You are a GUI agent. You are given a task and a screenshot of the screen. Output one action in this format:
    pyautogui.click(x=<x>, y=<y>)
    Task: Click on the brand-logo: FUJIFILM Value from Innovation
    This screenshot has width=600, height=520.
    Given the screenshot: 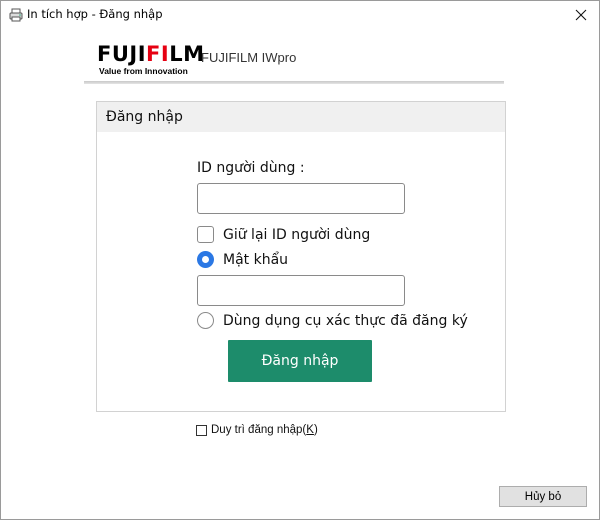 What is the action you would take?
    pyautogui.click(x=150, y=59)
    